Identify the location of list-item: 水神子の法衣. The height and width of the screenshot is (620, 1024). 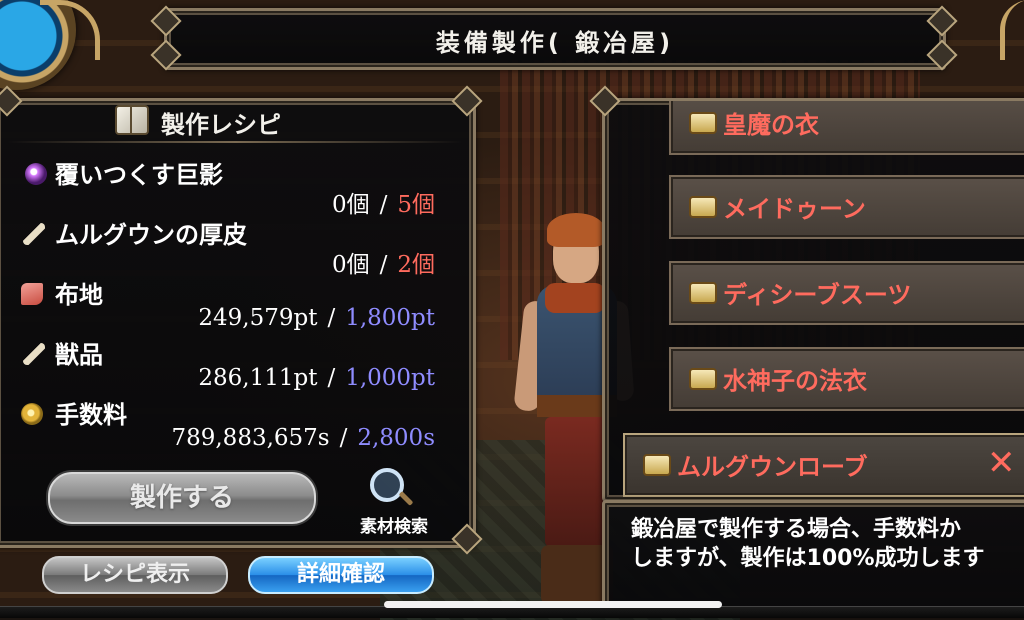
(846, 379).